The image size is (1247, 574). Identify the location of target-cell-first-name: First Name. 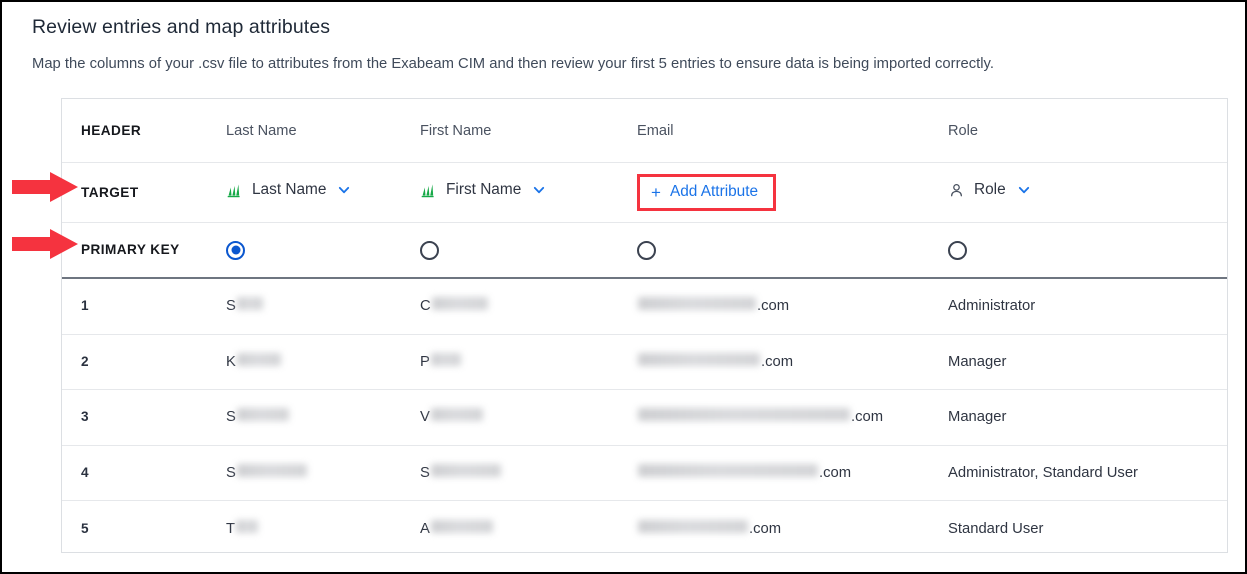
(528, 192).